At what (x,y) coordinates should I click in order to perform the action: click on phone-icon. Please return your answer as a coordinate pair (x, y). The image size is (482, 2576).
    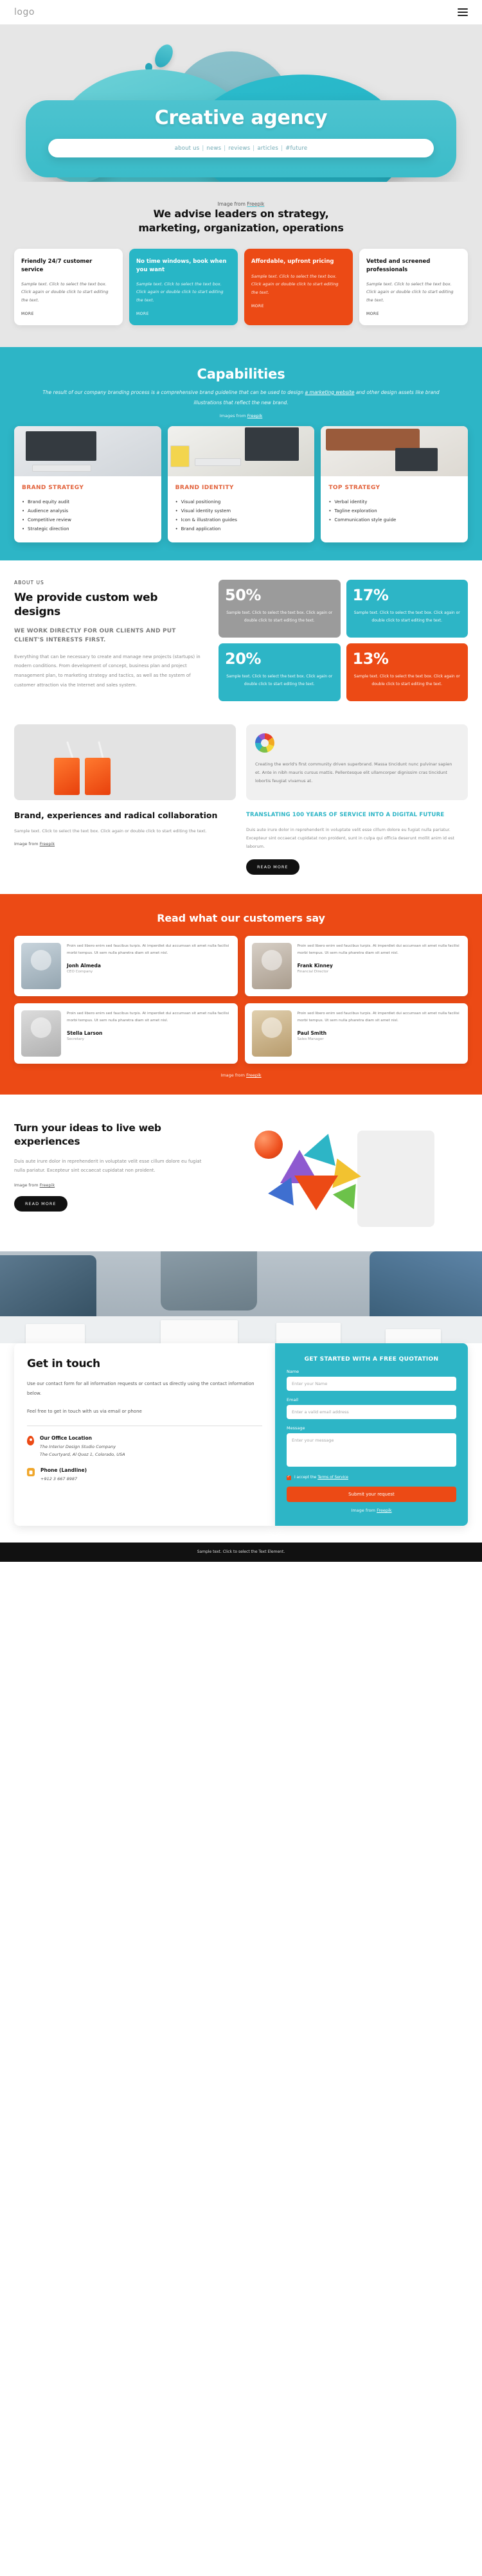
    Looking at the image, I should click on (31, 1471).